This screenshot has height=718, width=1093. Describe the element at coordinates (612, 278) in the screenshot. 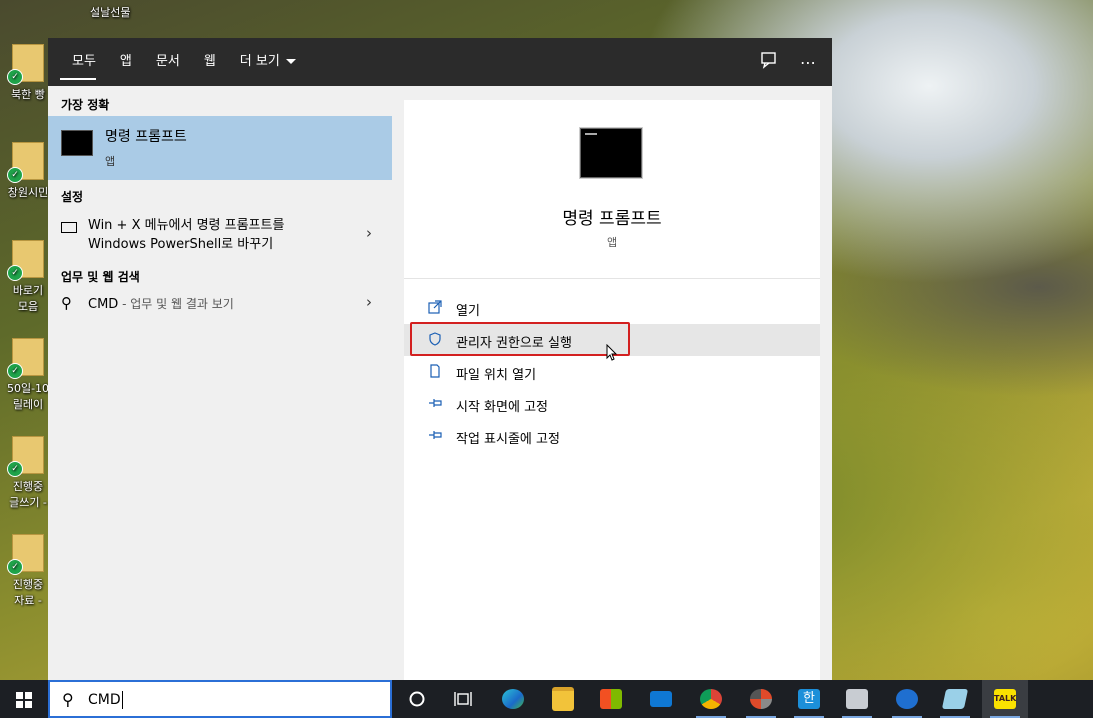

I see `divider` at that location.